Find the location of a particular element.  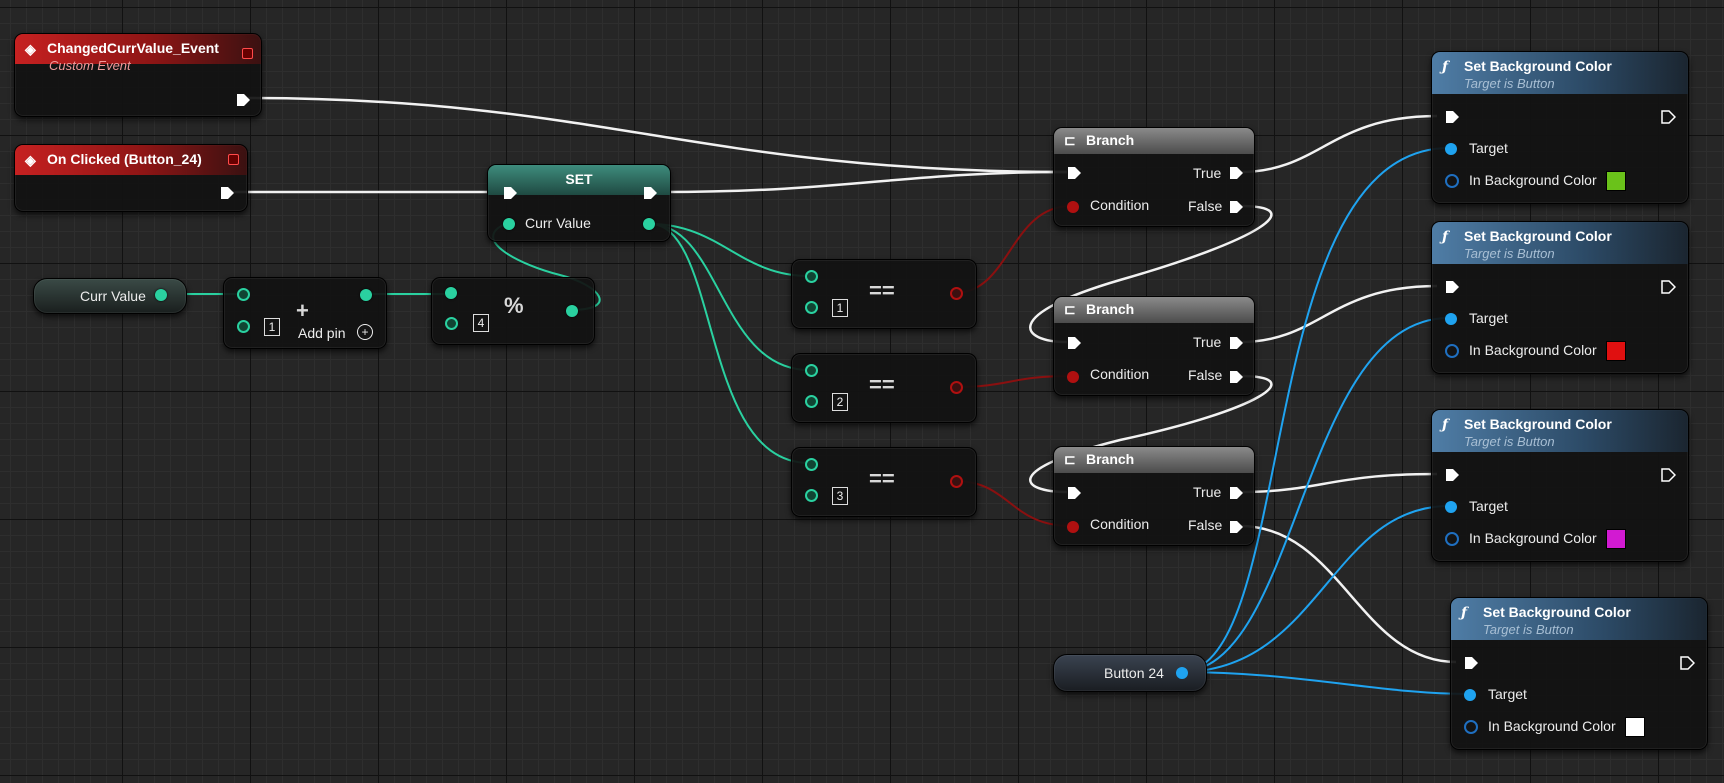

pin-value-field: 2 is located at coordinates (840, 402).